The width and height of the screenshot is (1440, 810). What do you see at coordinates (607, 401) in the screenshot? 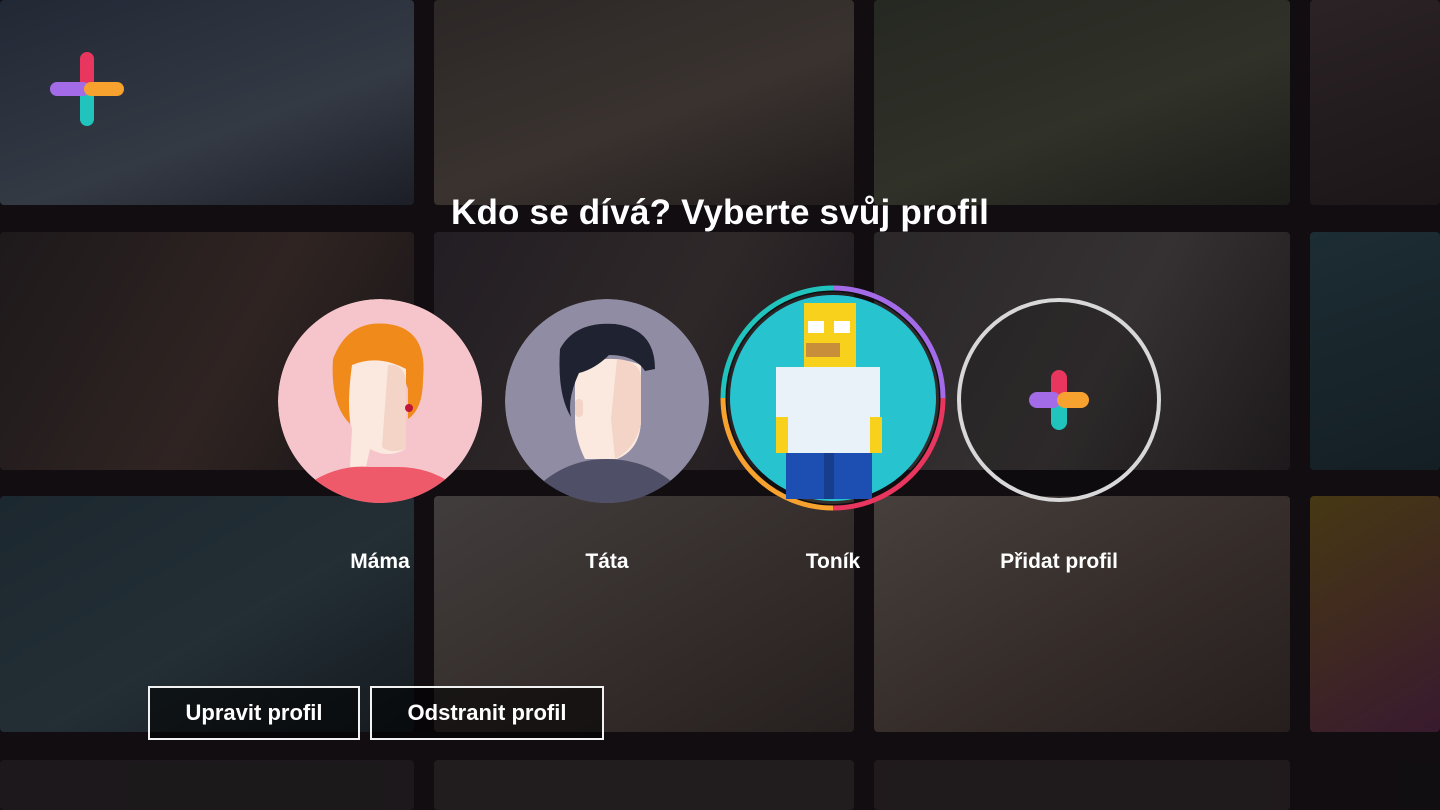
I see `man-avatar-icon` at bounding box center [607, 401].